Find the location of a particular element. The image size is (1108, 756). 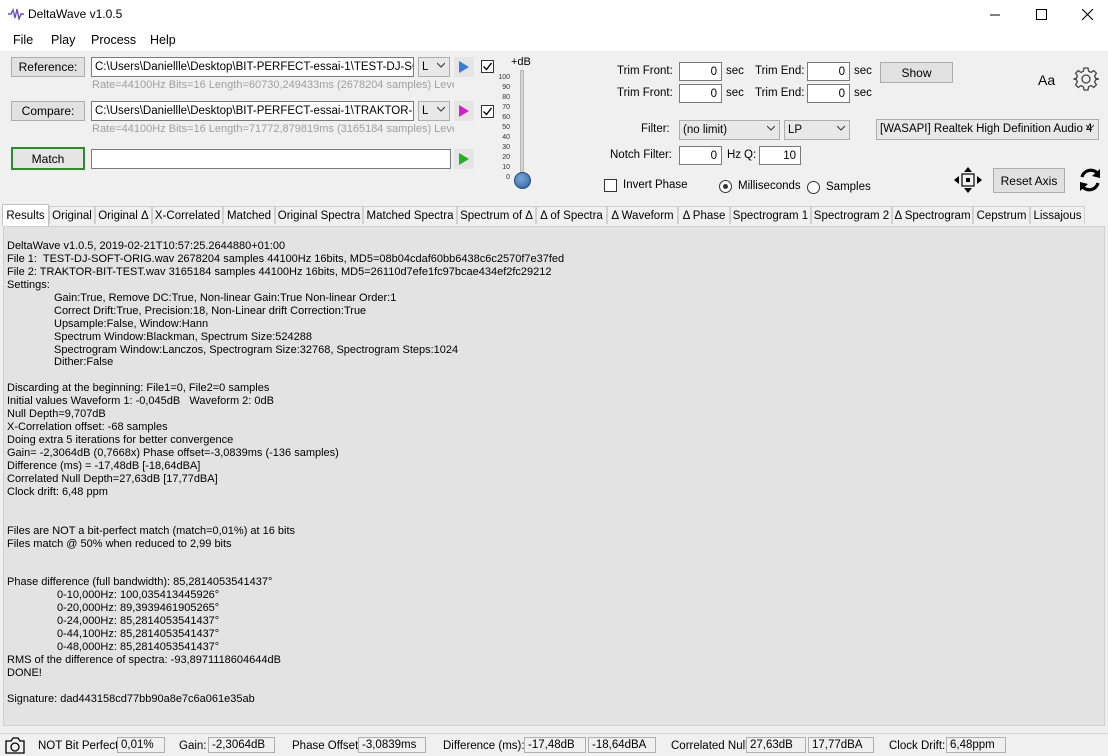

move-axis-icon is located at coordinates (968, 180).